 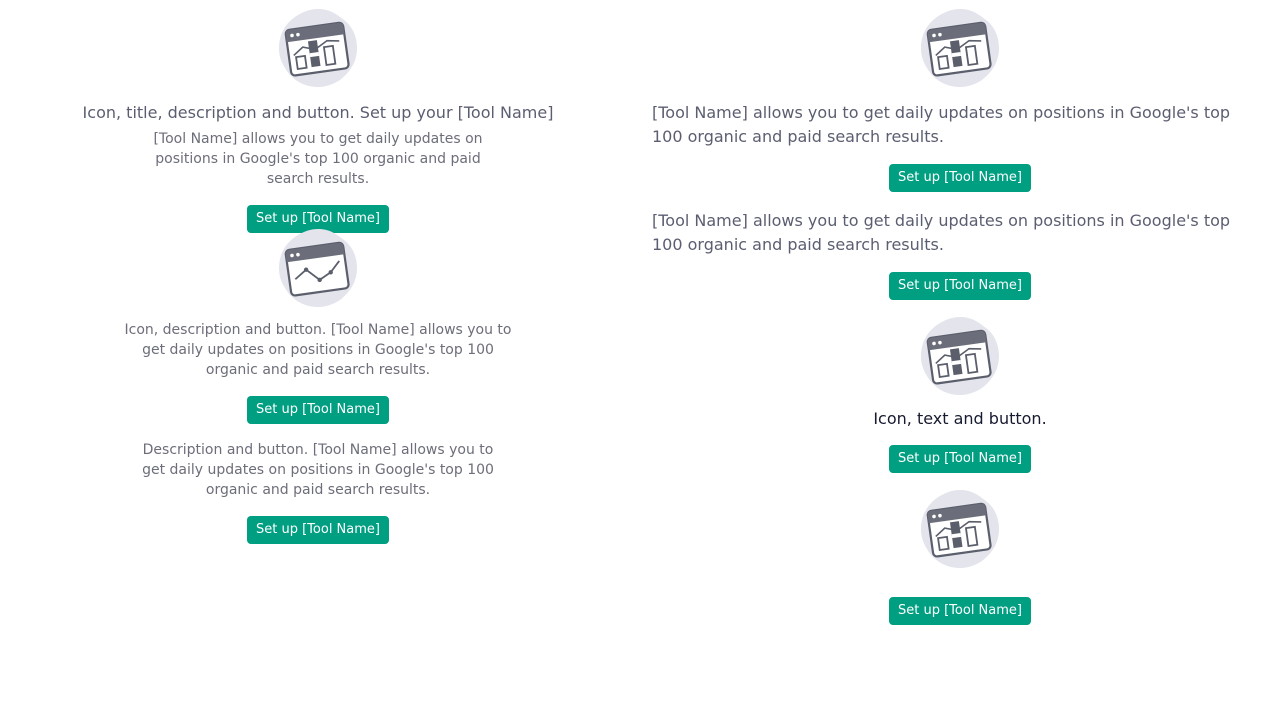 I want to click on line-chart-browser-icon, so click(x=318, y=268).